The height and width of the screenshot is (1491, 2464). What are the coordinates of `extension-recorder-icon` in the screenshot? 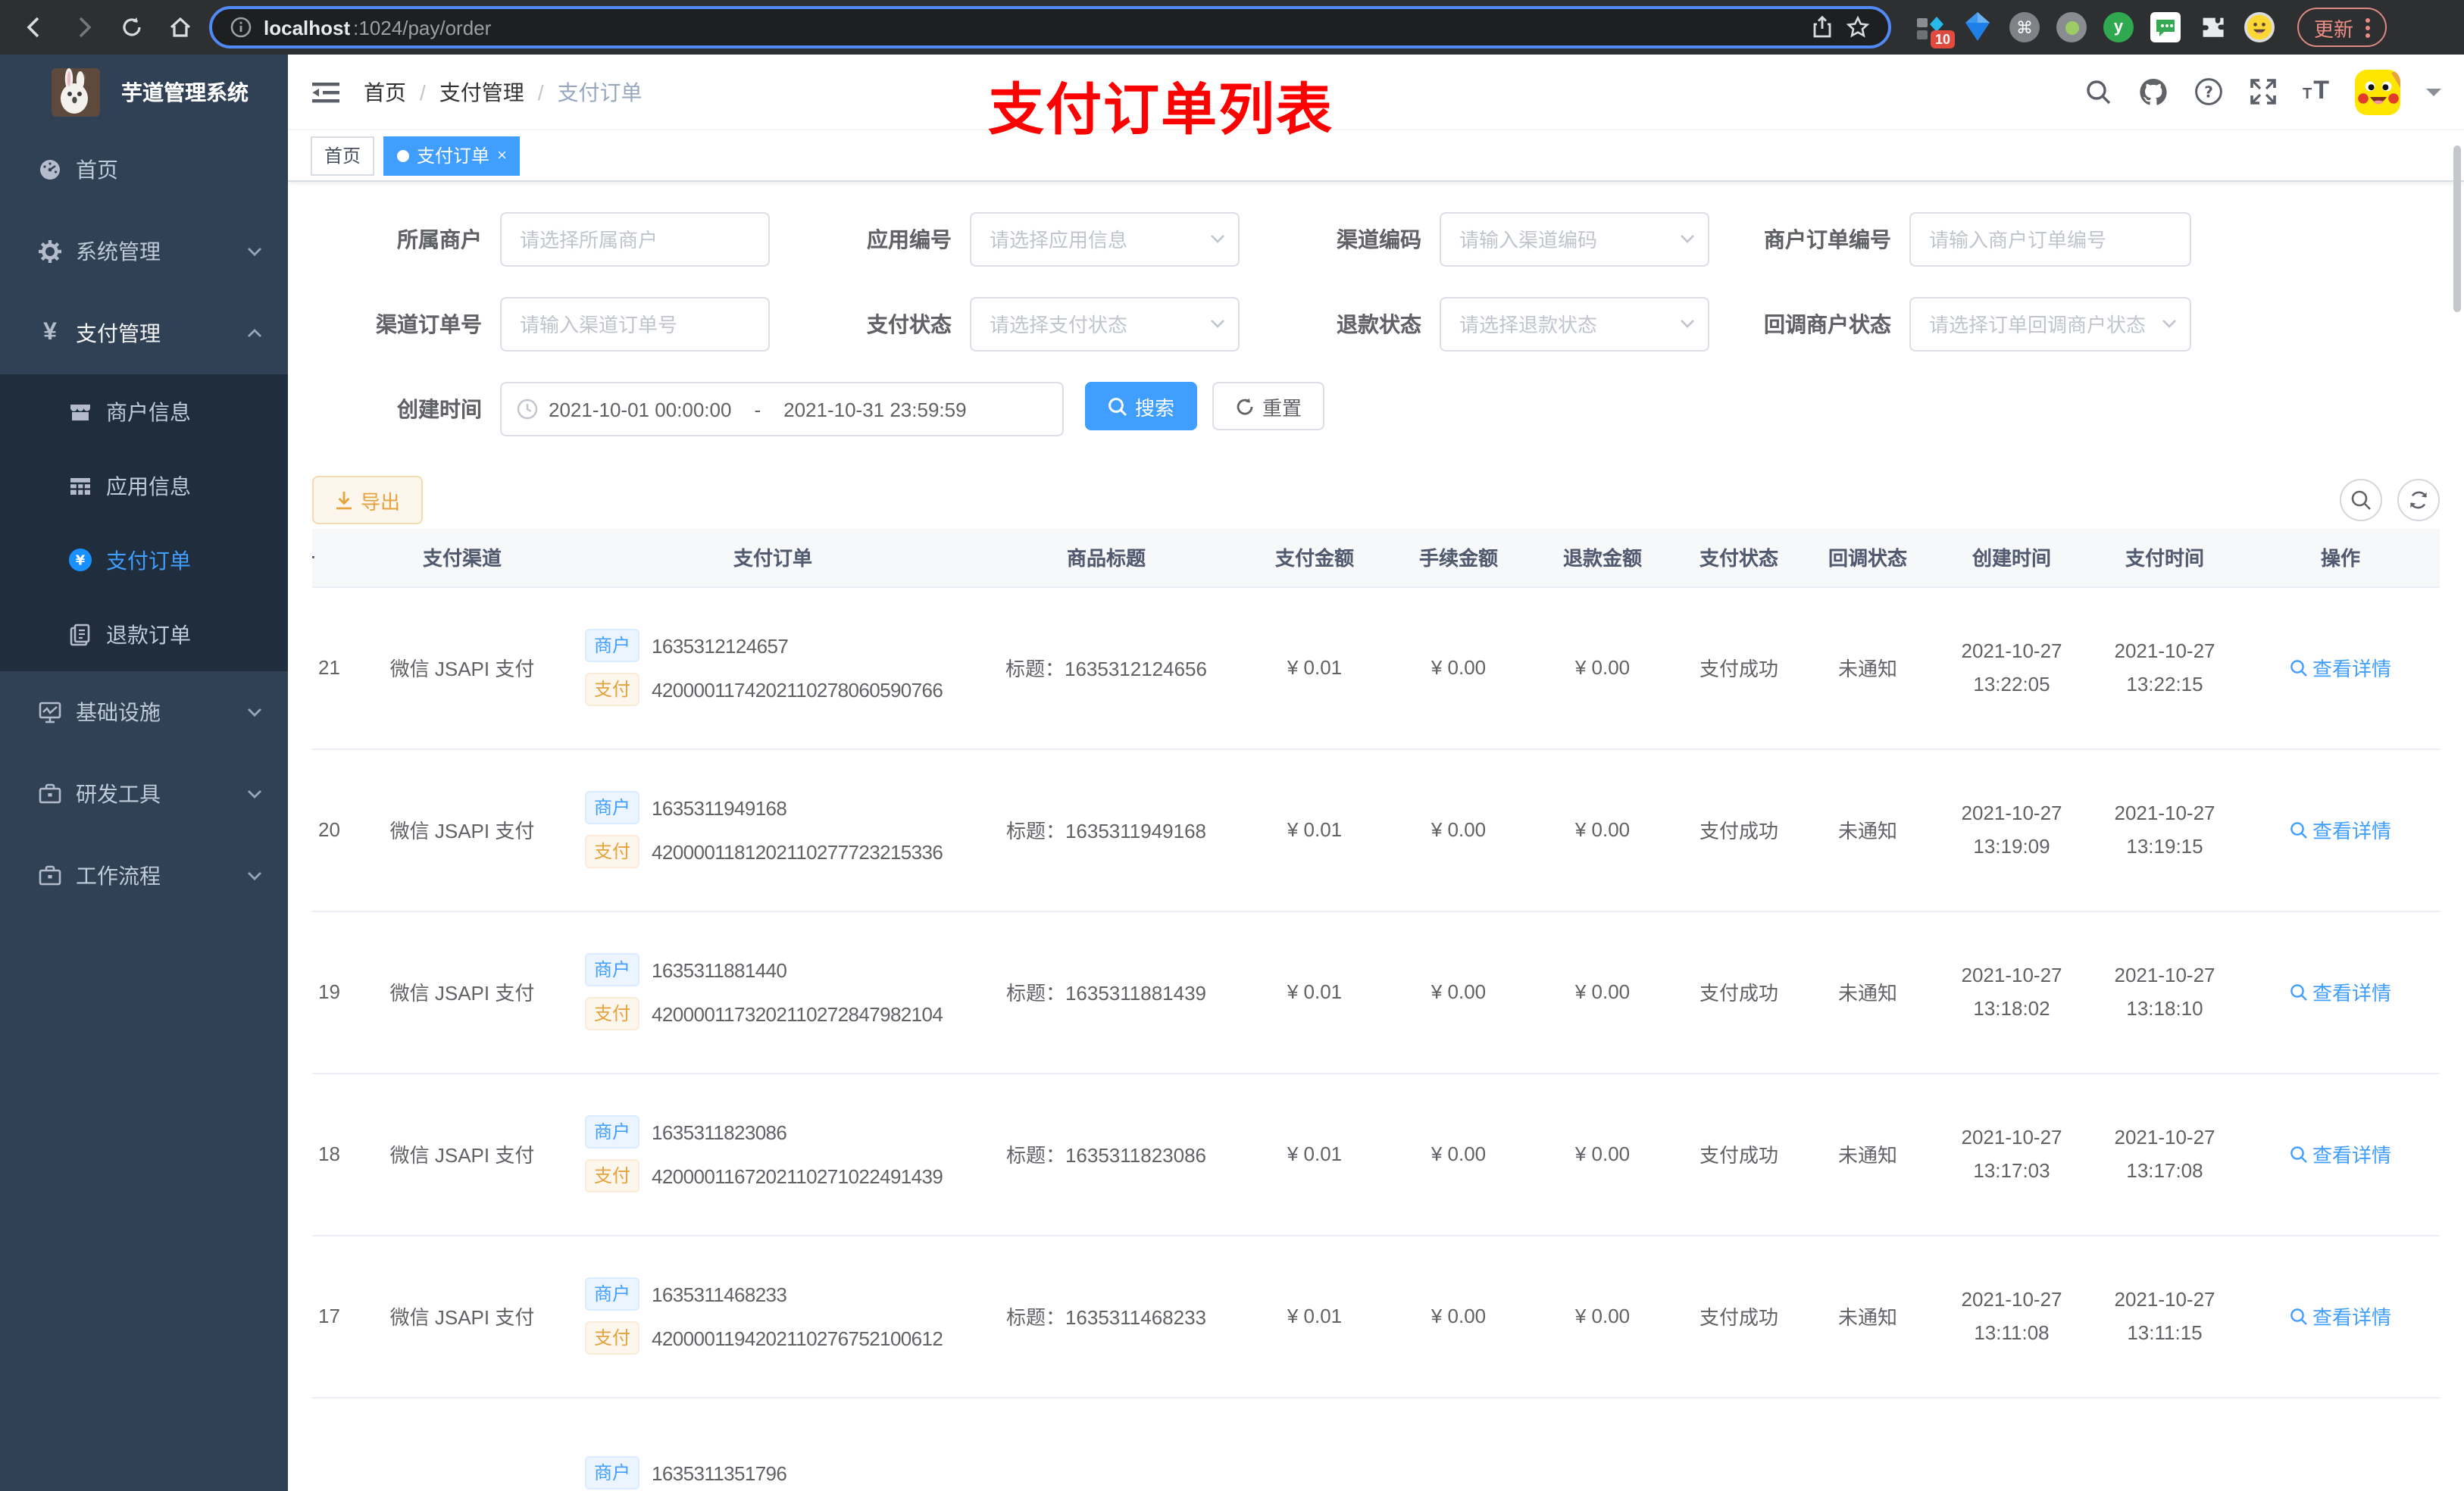 It's located at (2071, 27).